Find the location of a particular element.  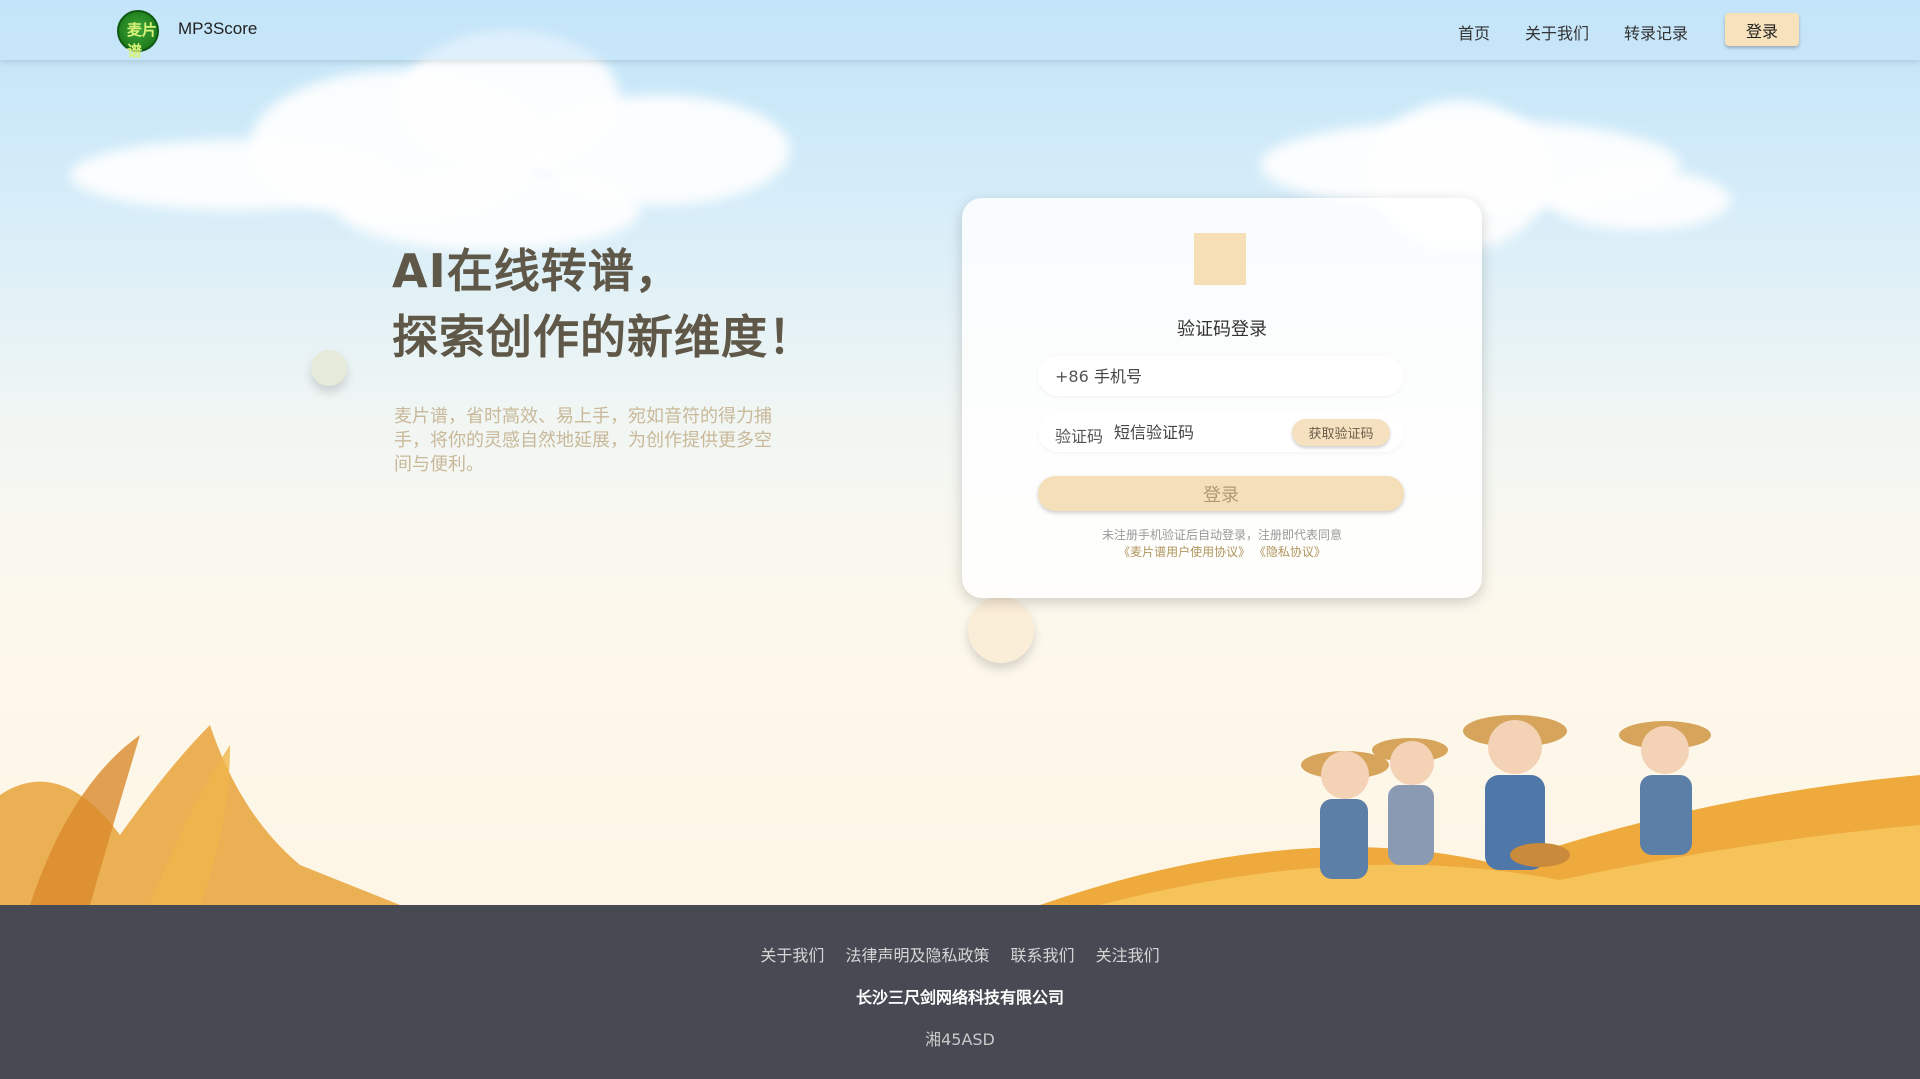

hero-title: AI在线转谱， 探索创作的新维度！ is located at coordinates (603, 304).